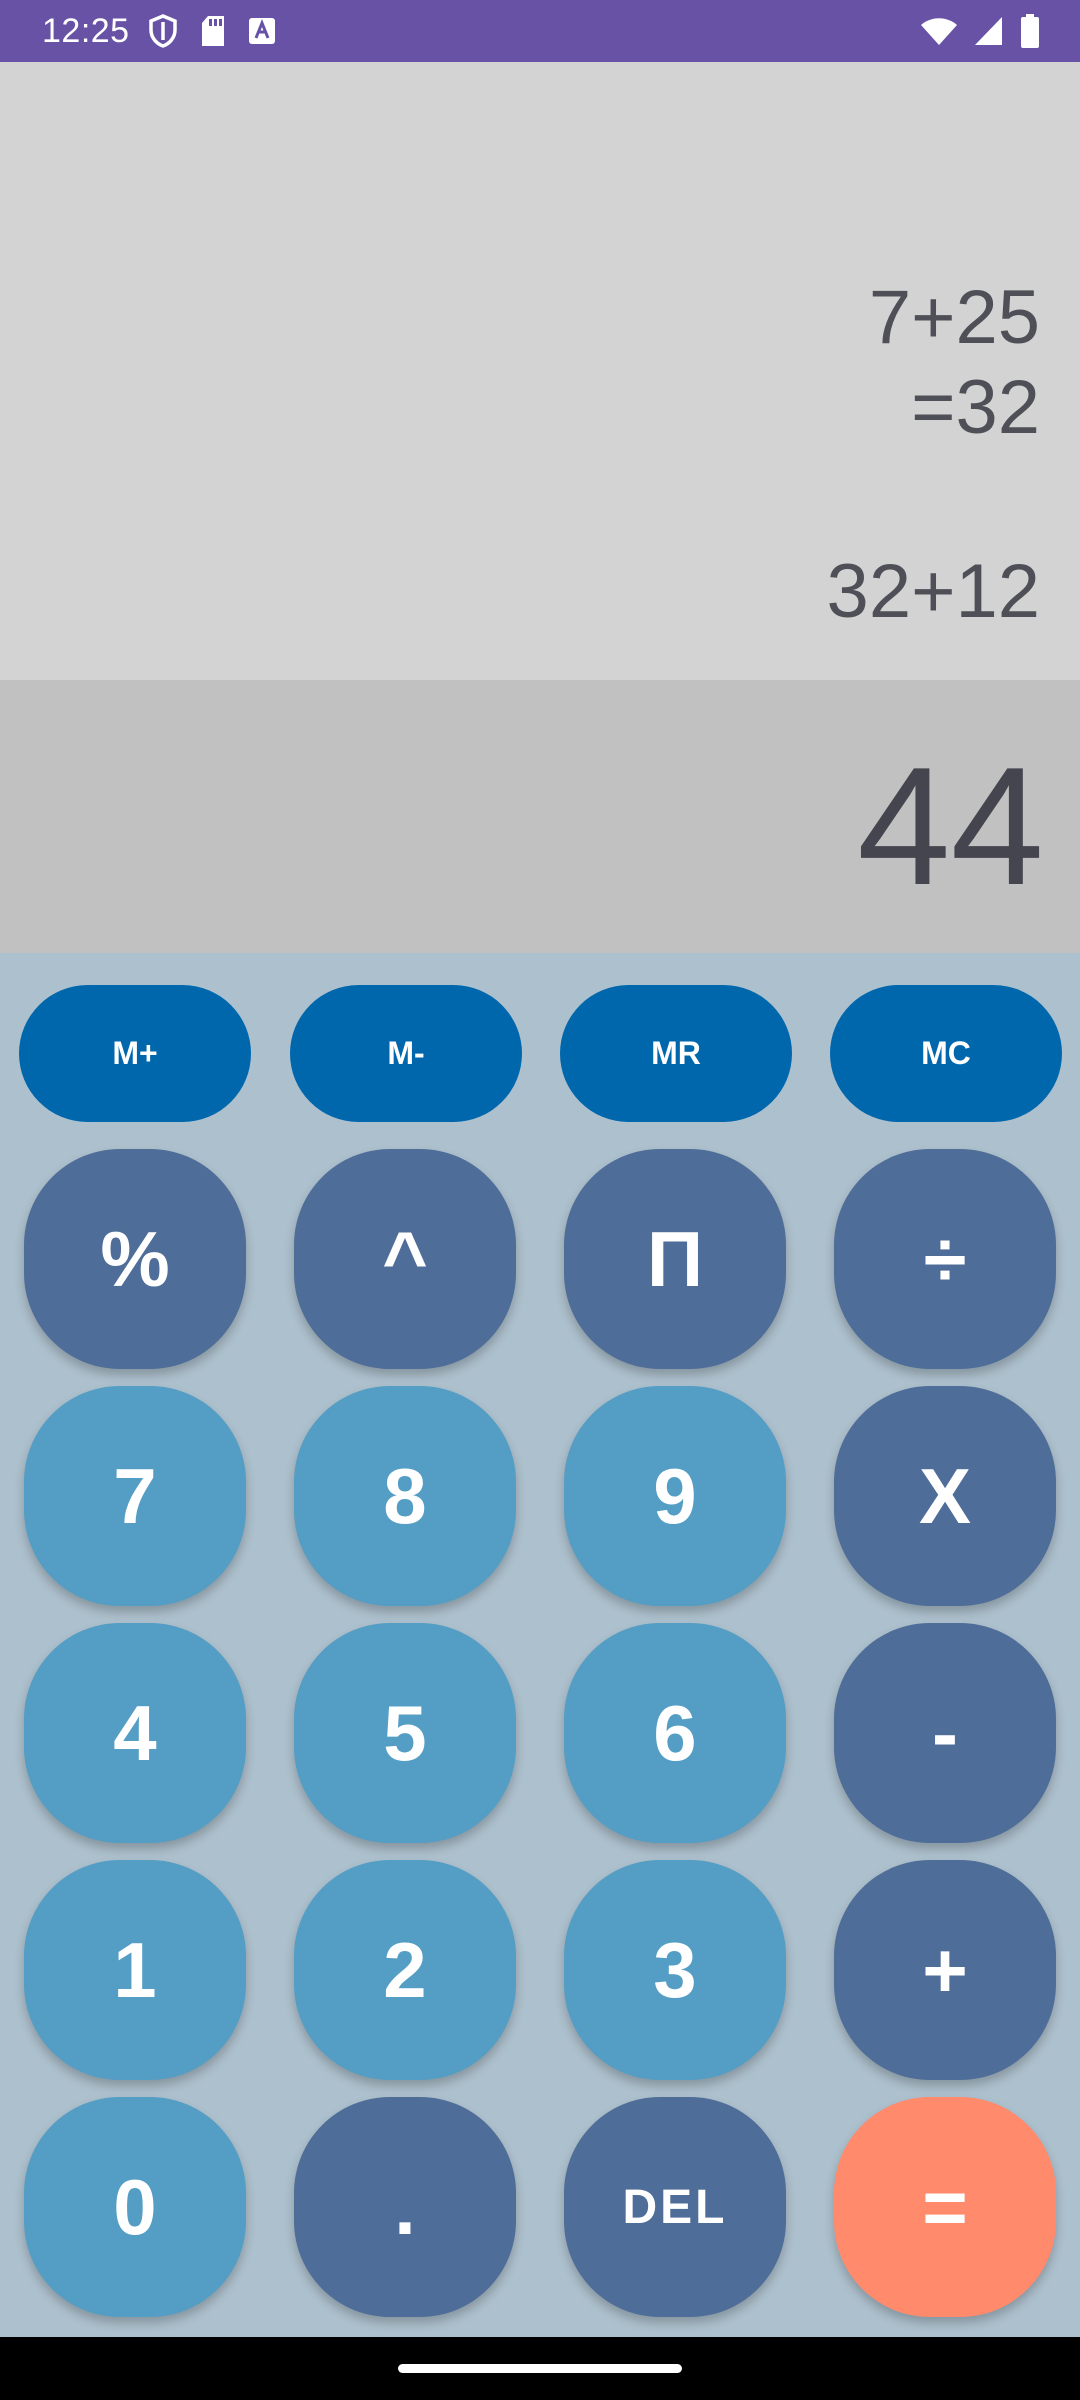 This screenshot has height=2400, width=1080. What do you see at coordinates (939, 31) in the screenshot?
I see `wifi-icon` at bounding box center [939, 31].